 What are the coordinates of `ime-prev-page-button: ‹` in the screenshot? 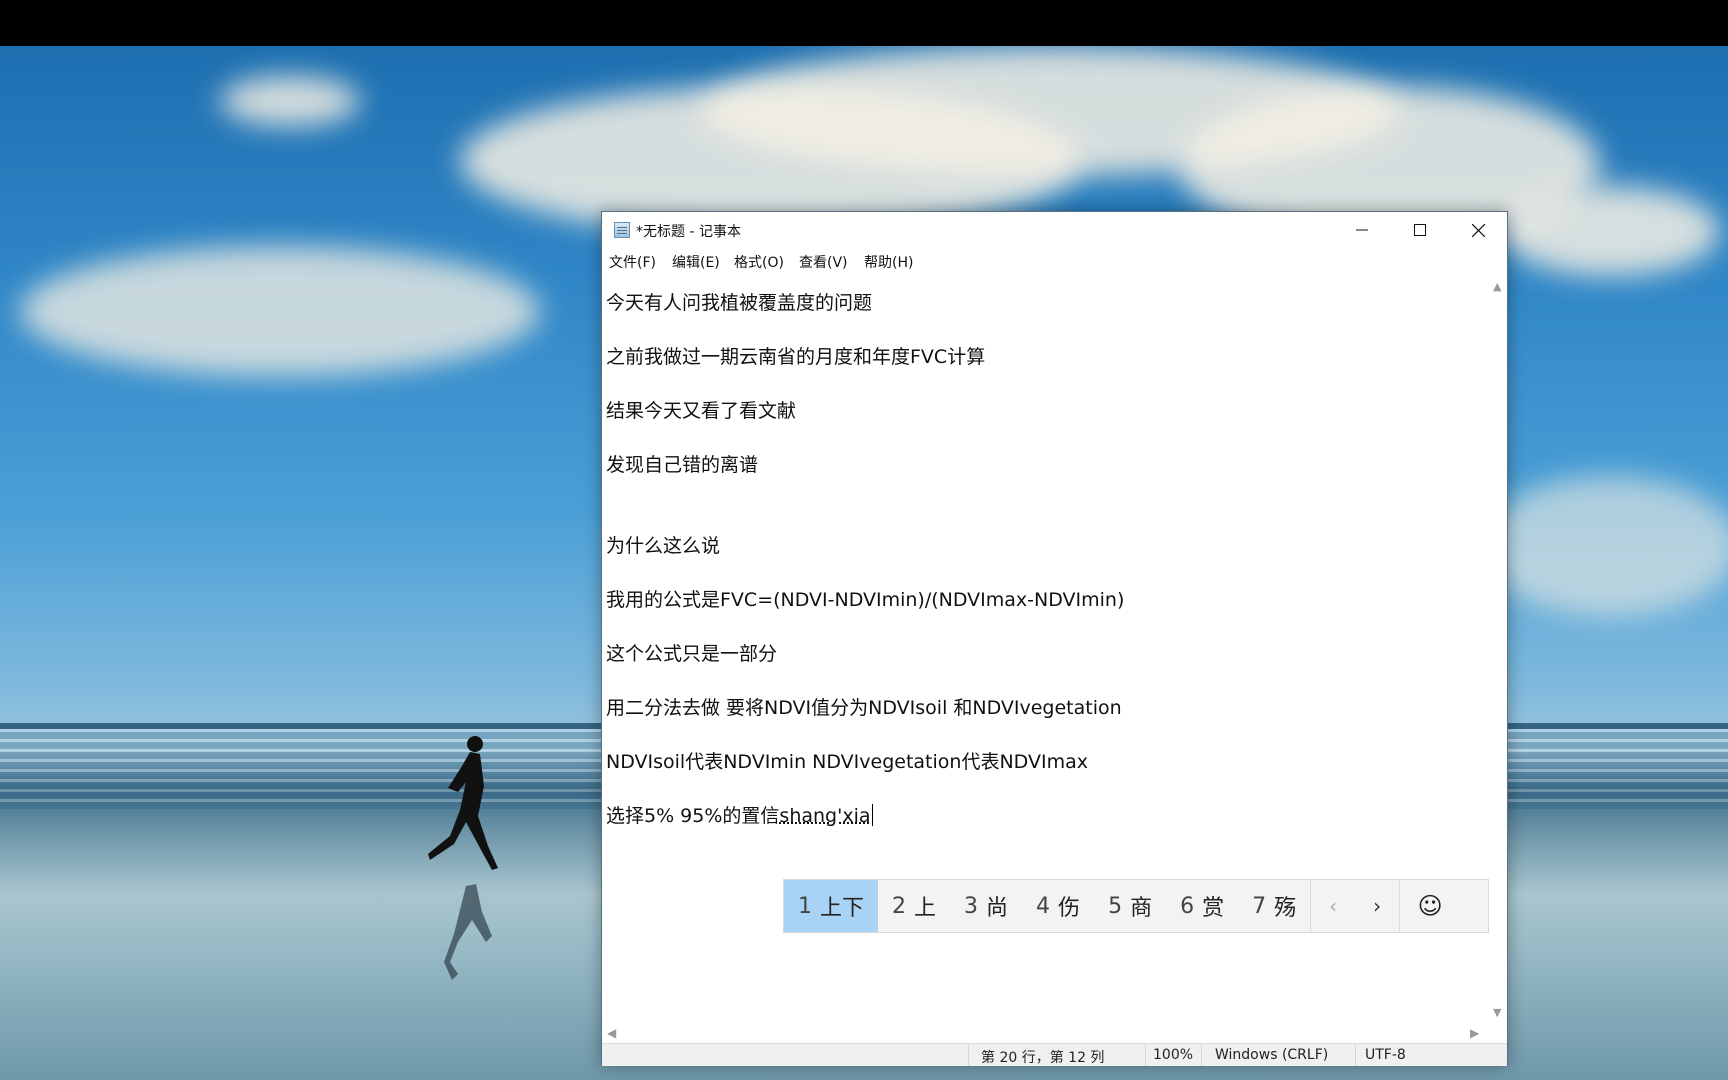 It's located at (1333, 906).